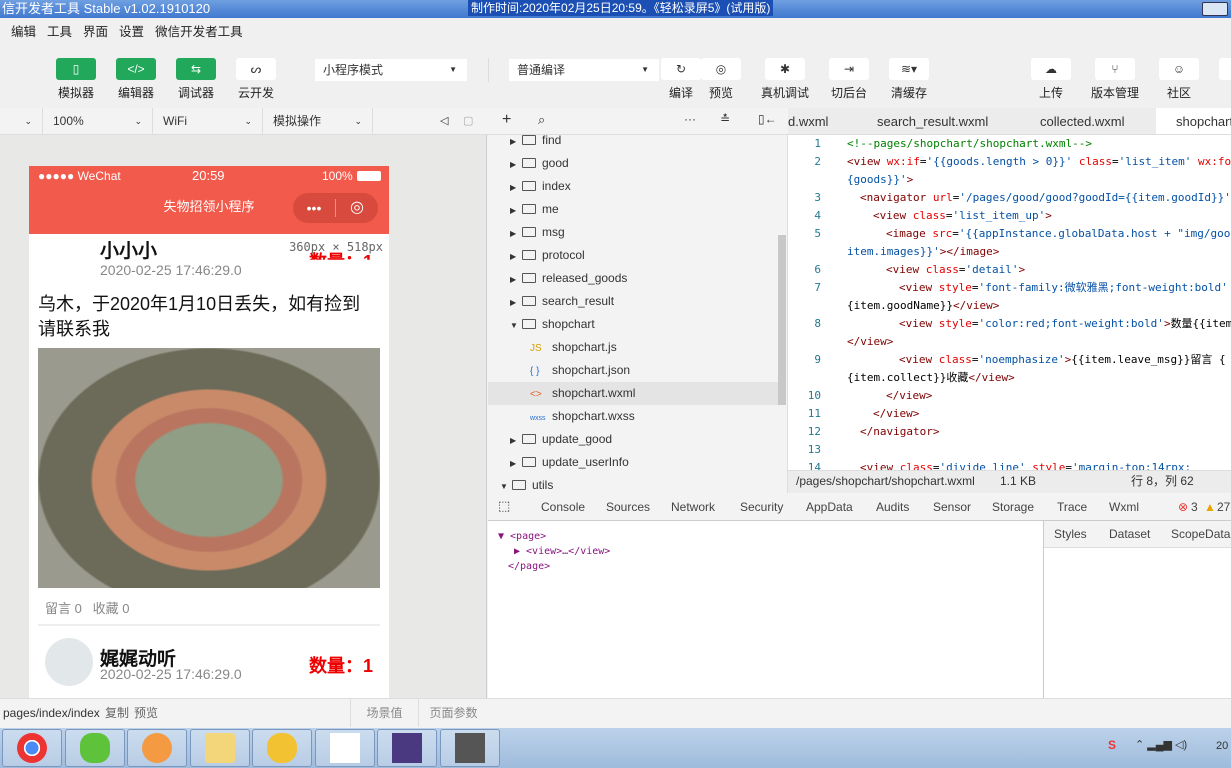 The image size is (1231, 768). Describe the element at coordinates (98, 121) in the screenshot. I see `zoom-select: 100% ⌄` at that location.